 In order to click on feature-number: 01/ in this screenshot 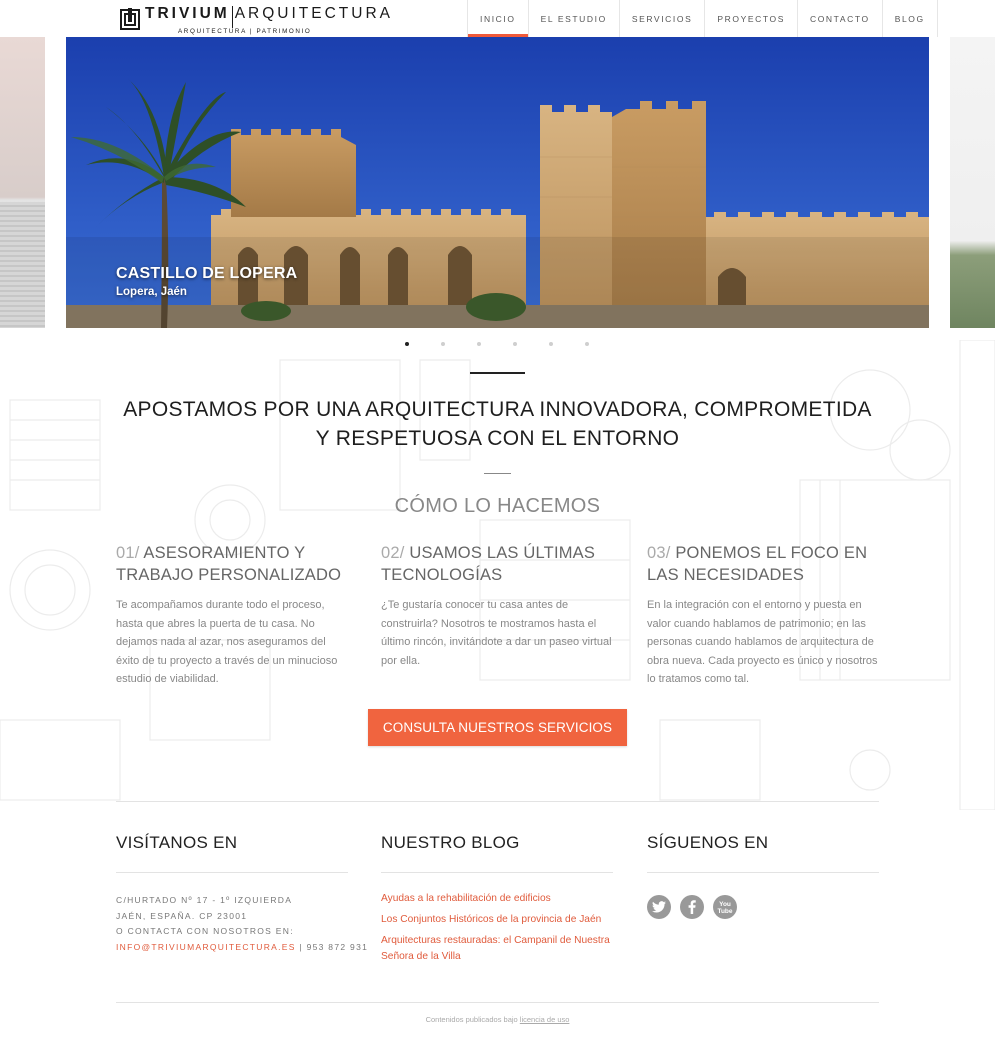, I will do `click(128, 553)`.